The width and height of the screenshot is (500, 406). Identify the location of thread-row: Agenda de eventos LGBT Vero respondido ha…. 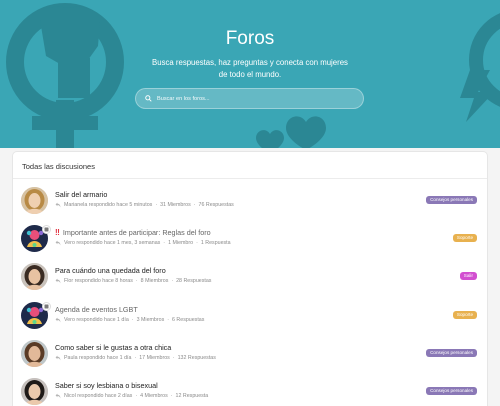
(250, 318).